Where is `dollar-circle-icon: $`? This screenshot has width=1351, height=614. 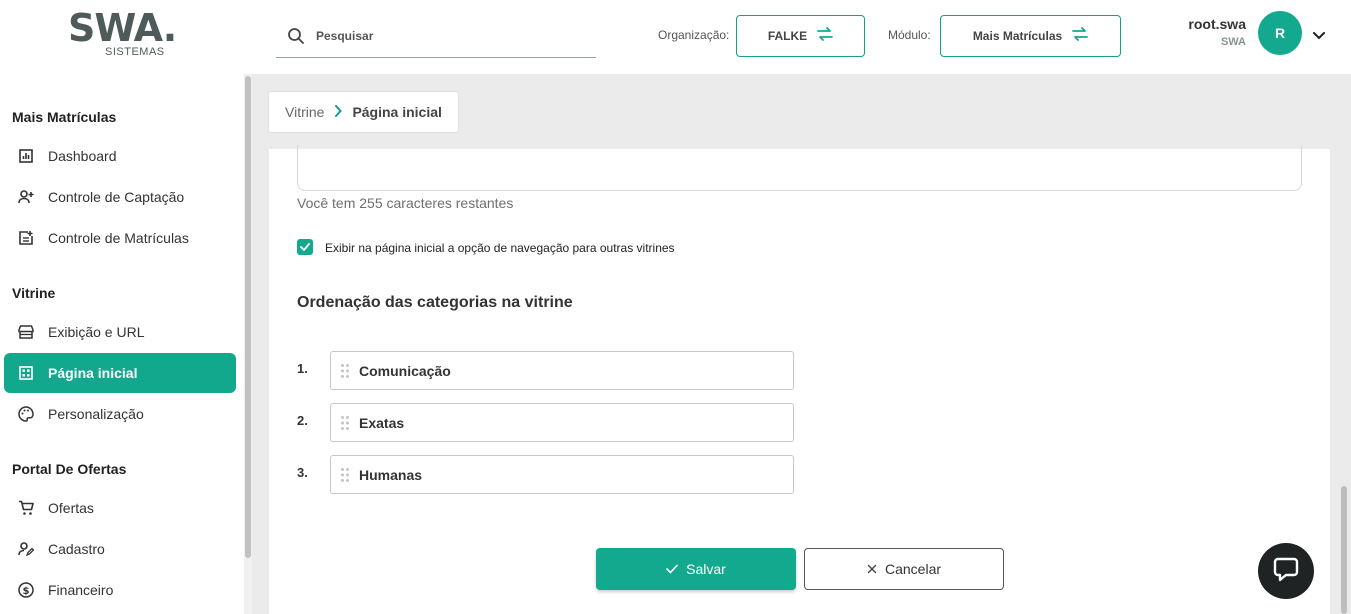
dollar-circle-icon: $ is located at coordinates (26, 590).